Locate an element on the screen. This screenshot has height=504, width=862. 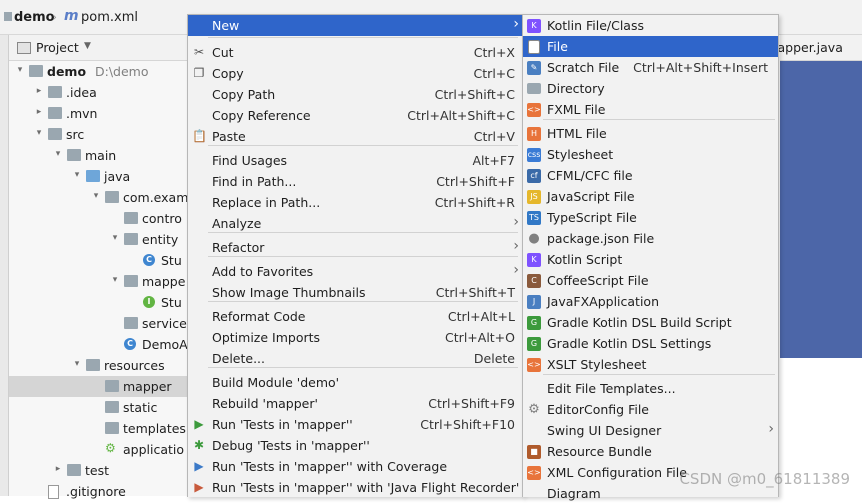
tree-item-java-folder: ▾ java is located at coordinates (99, 176).